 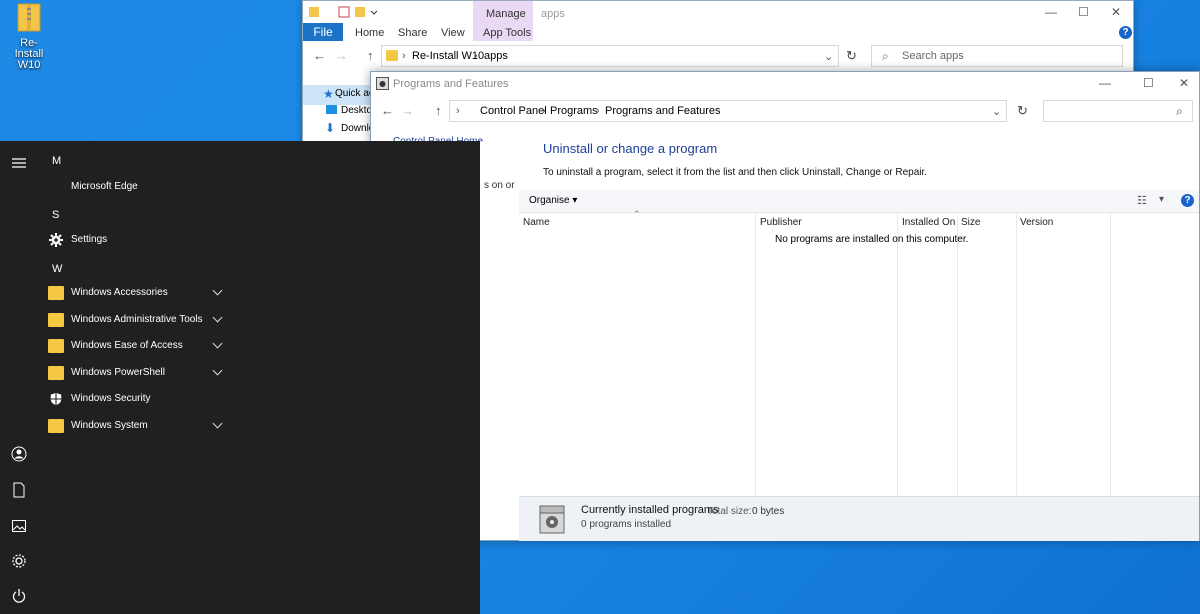 I want to click on close-icon: ✕, so click(x=1116, y=12).